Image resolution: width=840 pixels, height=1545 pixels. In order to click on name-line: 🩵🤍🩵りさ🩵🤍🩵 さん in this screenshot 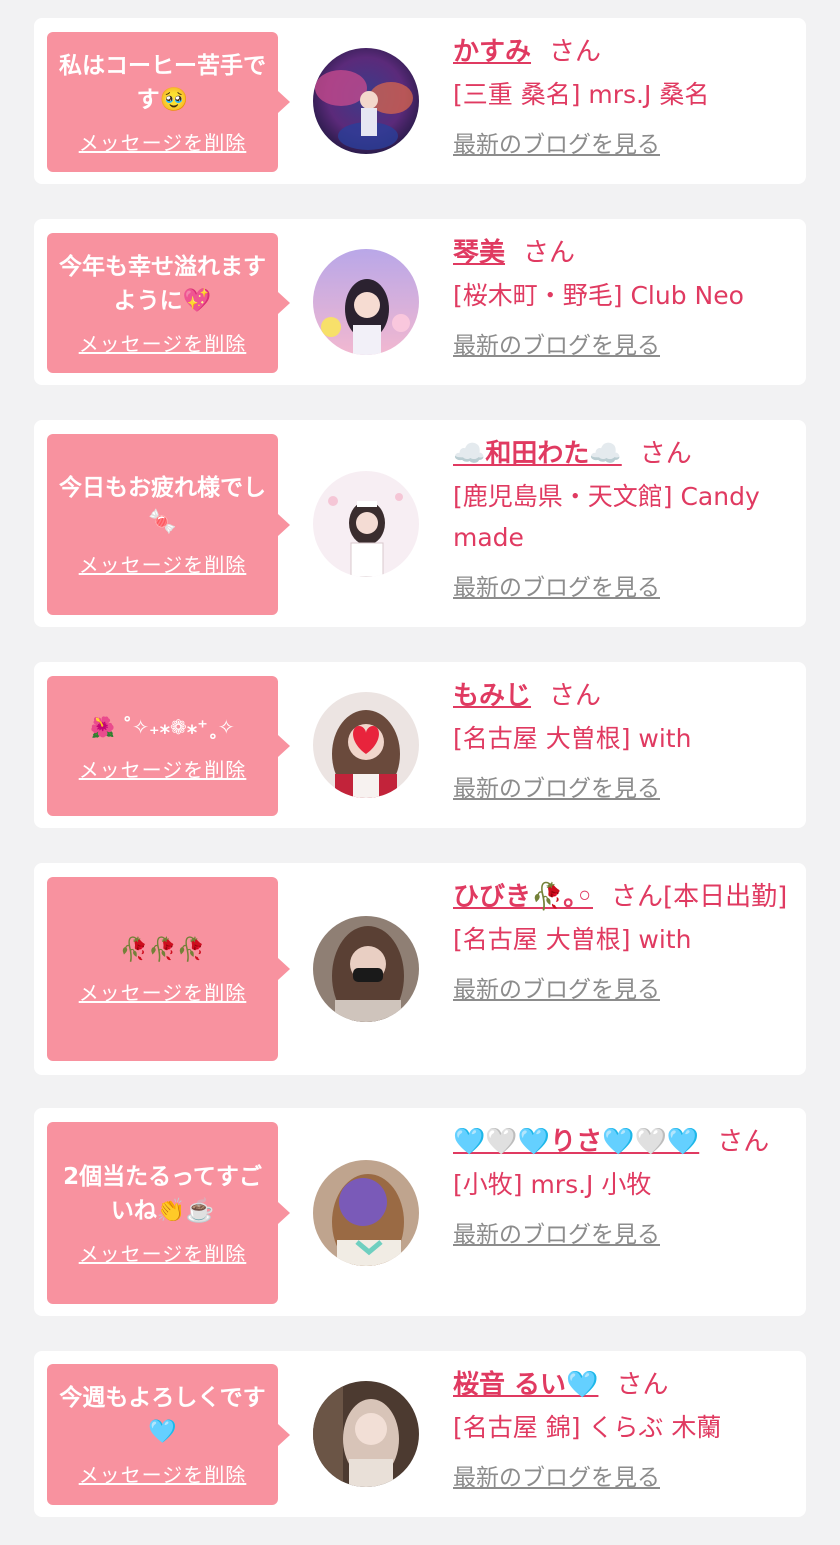, I will do `click(625, 1142)`.